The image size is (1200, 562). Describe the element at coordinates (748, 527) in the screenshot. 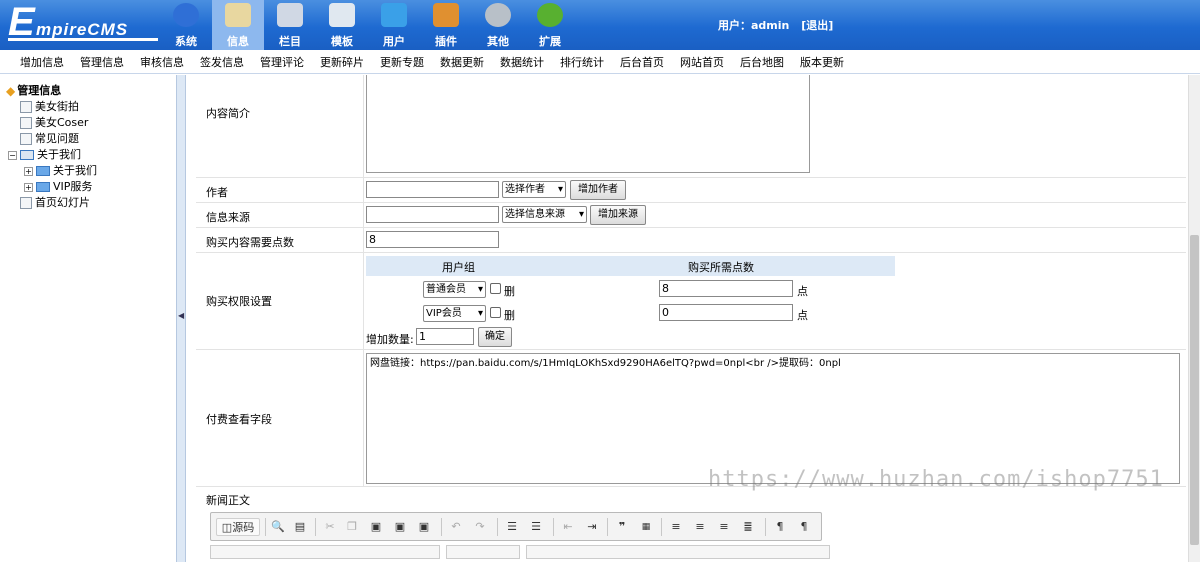

I see `align-justify-icon: ≣` at that location.